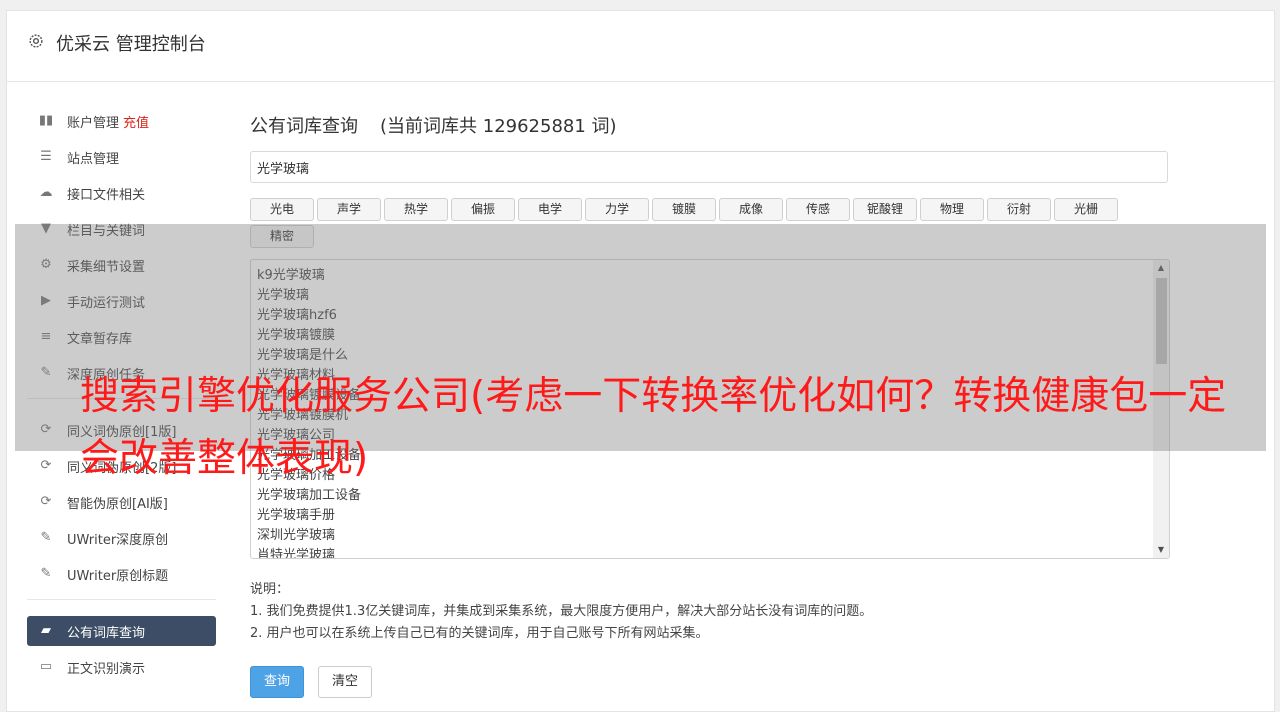 Image resolution: width=1280 pixels, height=712 pixels. I want to click on tag-button: 传感, so click(818, 209).